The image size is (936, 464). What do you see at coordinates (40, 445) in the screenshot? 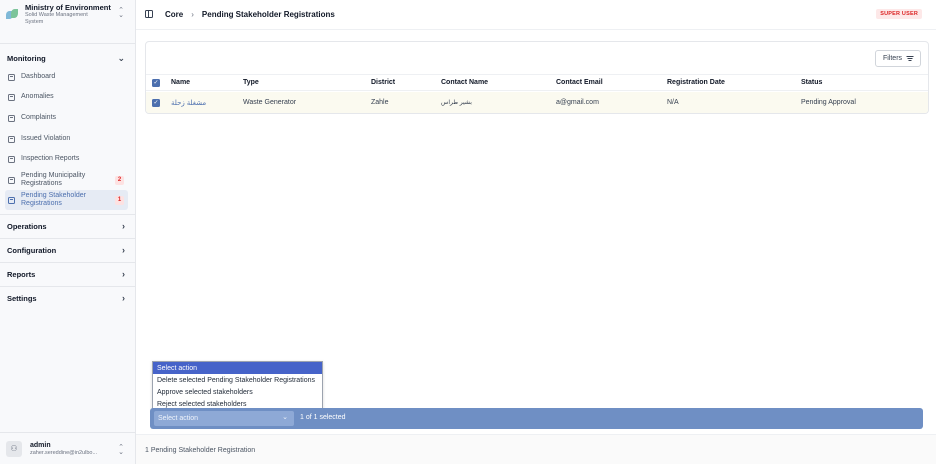
I see `user-name: admin` at bounding box center [40, 445].